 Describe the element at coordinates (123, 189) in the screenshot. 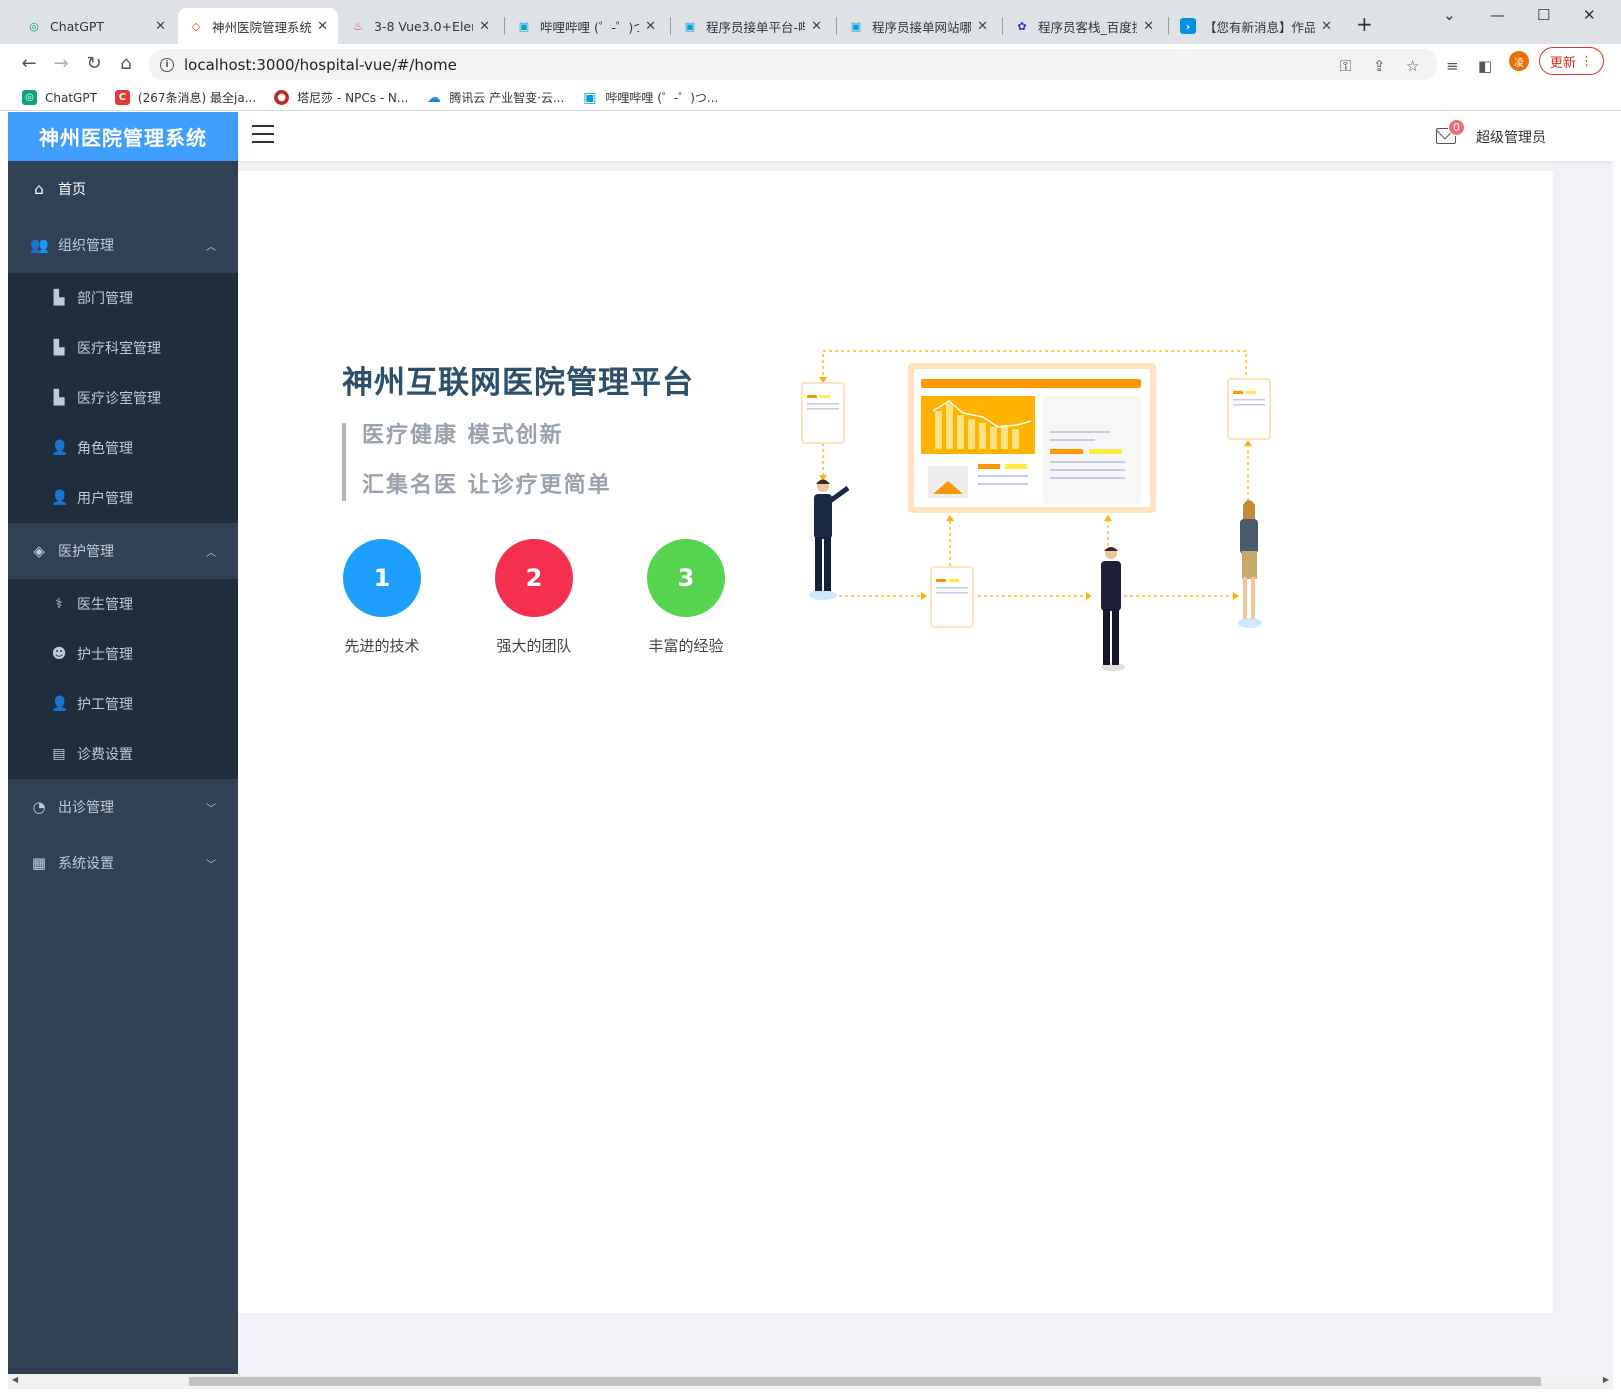

I see `sidebar-item-home: ⌂ 首页` at that location.